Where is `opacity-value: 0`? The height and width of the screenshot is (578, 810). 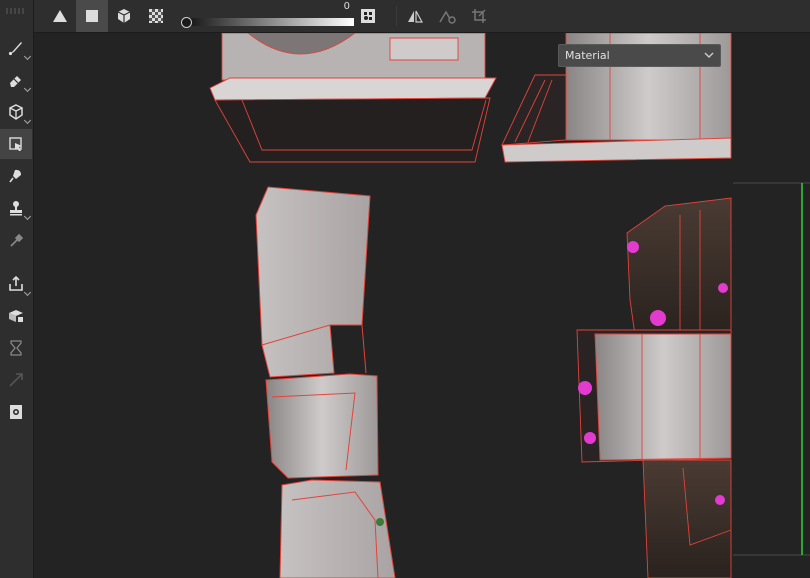
opacity-value: 0 is located at coordinates (346, 6).